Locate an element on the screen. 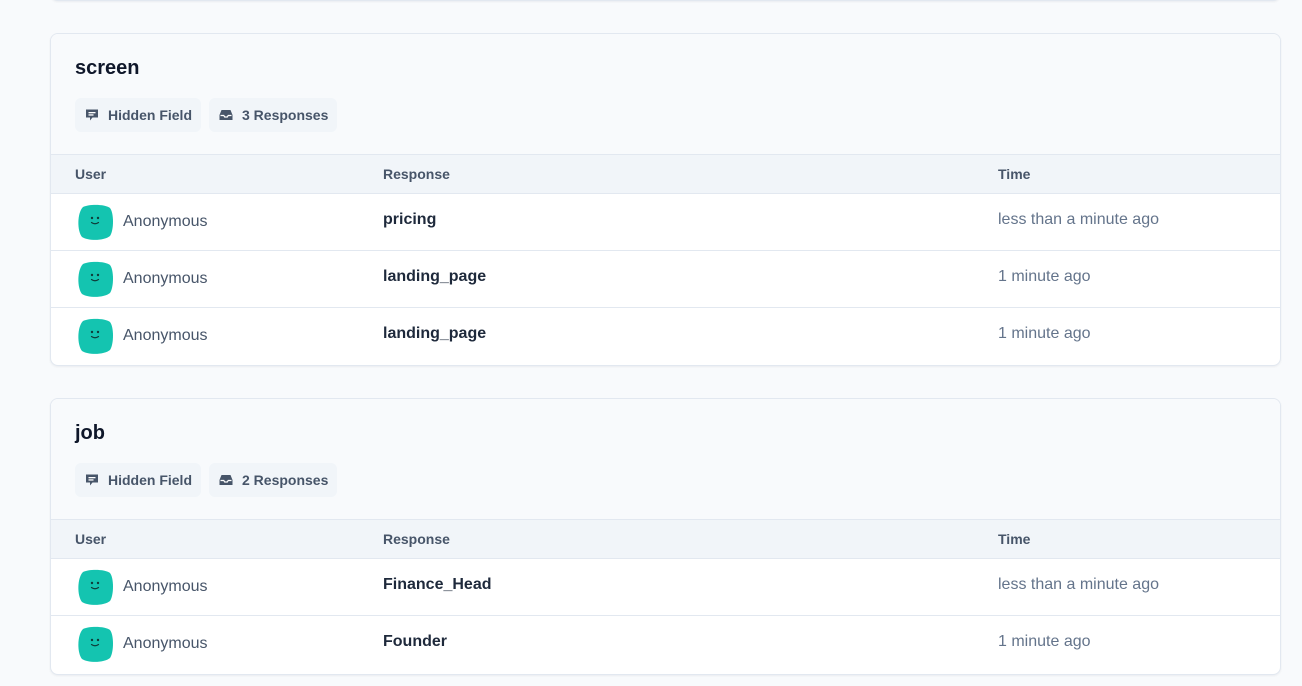 The image size is (1302, 686). table-row: Anonymous pricing less than a minute ago is located at coordinates (665, 222).